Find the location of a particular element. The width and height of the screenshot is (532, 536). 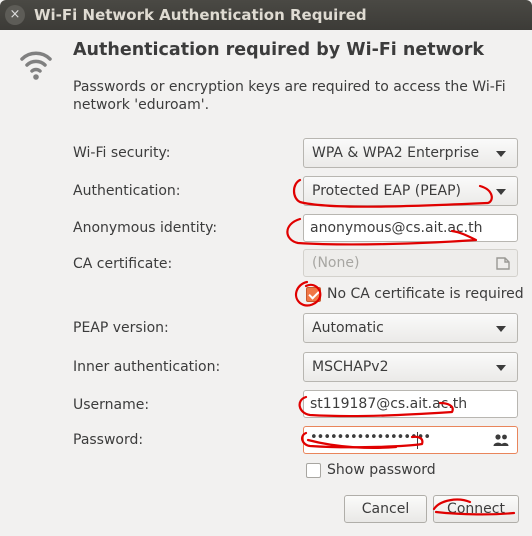

authentication-select: Protected EAP (PEAP) is located at coordinates (410, 191).